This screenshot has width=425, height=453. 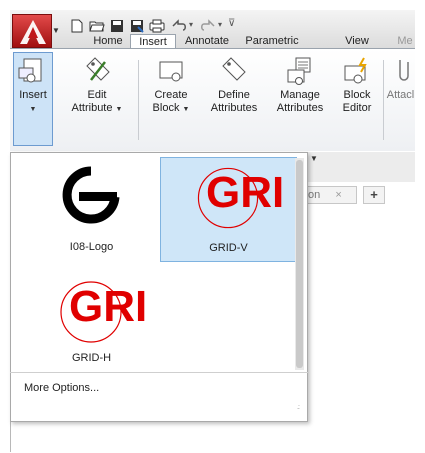 What do you see at coordinates (355, 70) in the screenshot?
I see `block-editor-icon` at bounding box center [355, 70].